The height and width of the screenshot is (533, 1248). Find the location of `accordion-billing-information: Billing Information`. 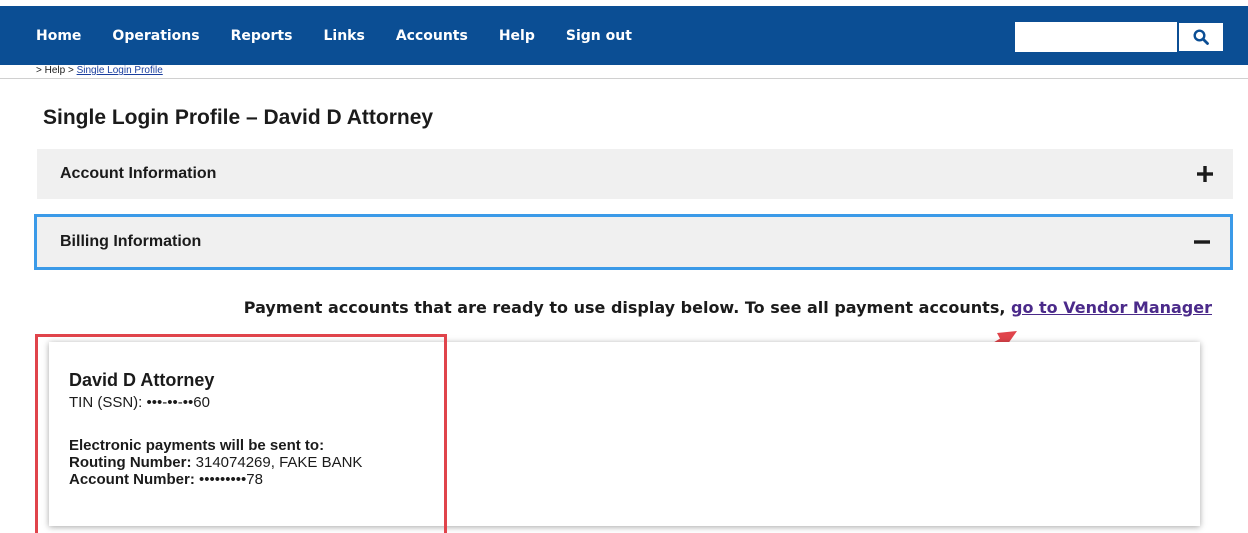

accordion-billing-information: Billing Information is located at coordinates (633, 242).